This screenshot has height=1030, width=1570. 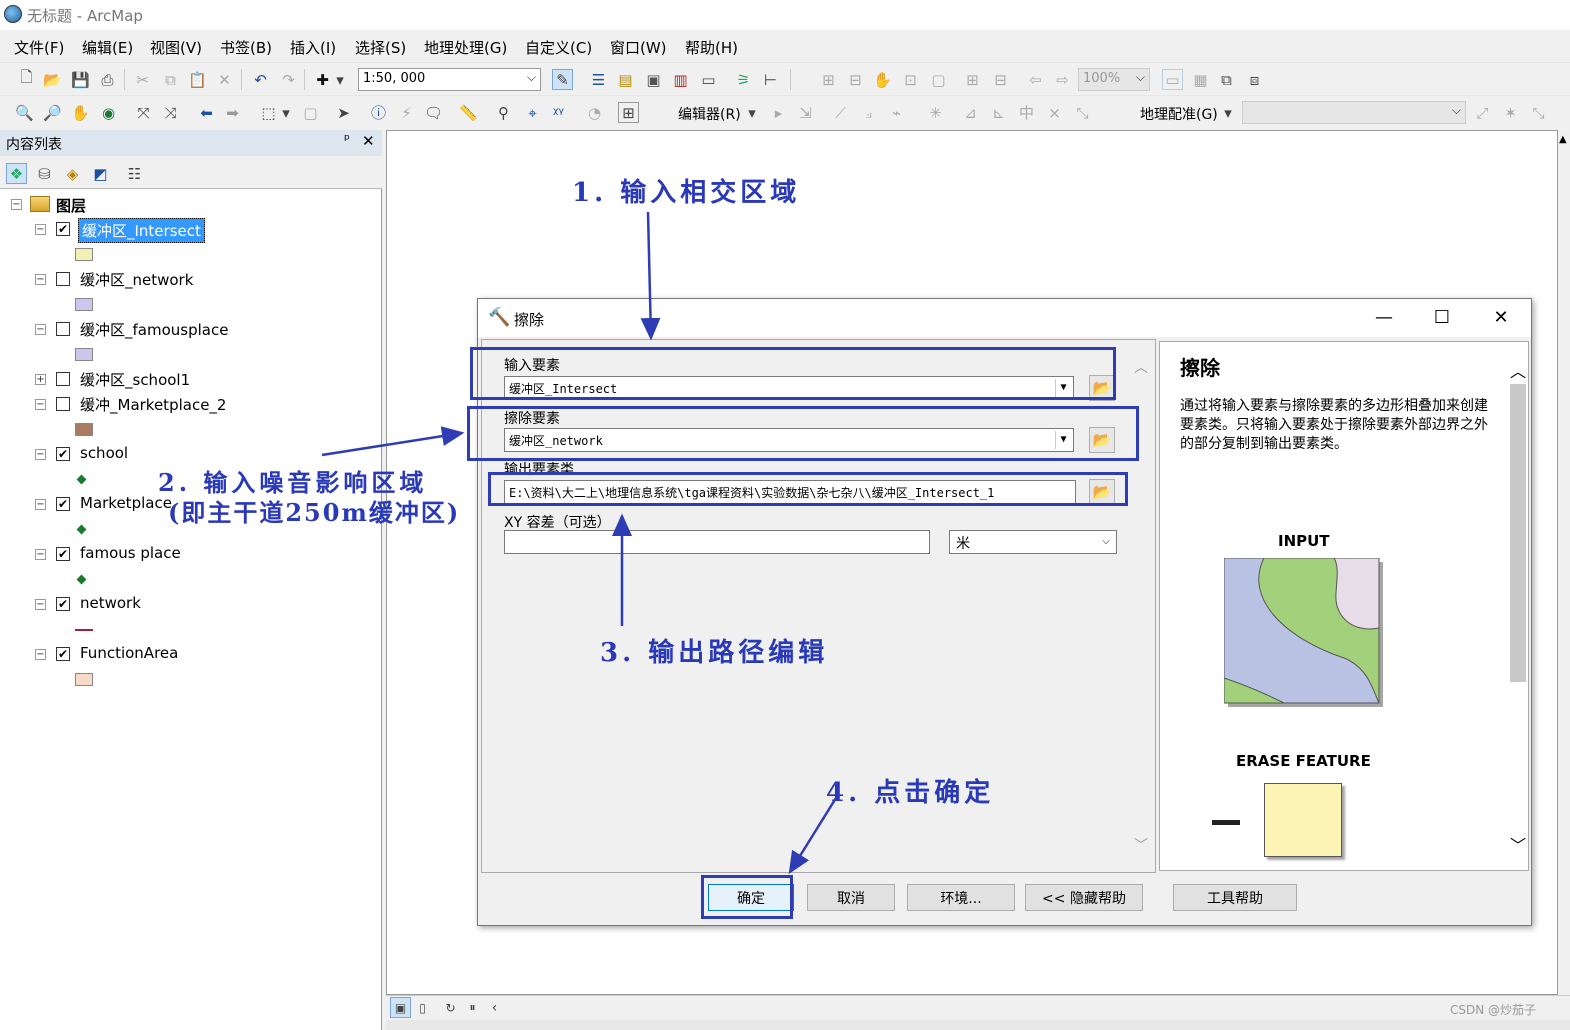 I want to click on data-driven-pages-icon: ⧈, so click(x=1254, y=79).